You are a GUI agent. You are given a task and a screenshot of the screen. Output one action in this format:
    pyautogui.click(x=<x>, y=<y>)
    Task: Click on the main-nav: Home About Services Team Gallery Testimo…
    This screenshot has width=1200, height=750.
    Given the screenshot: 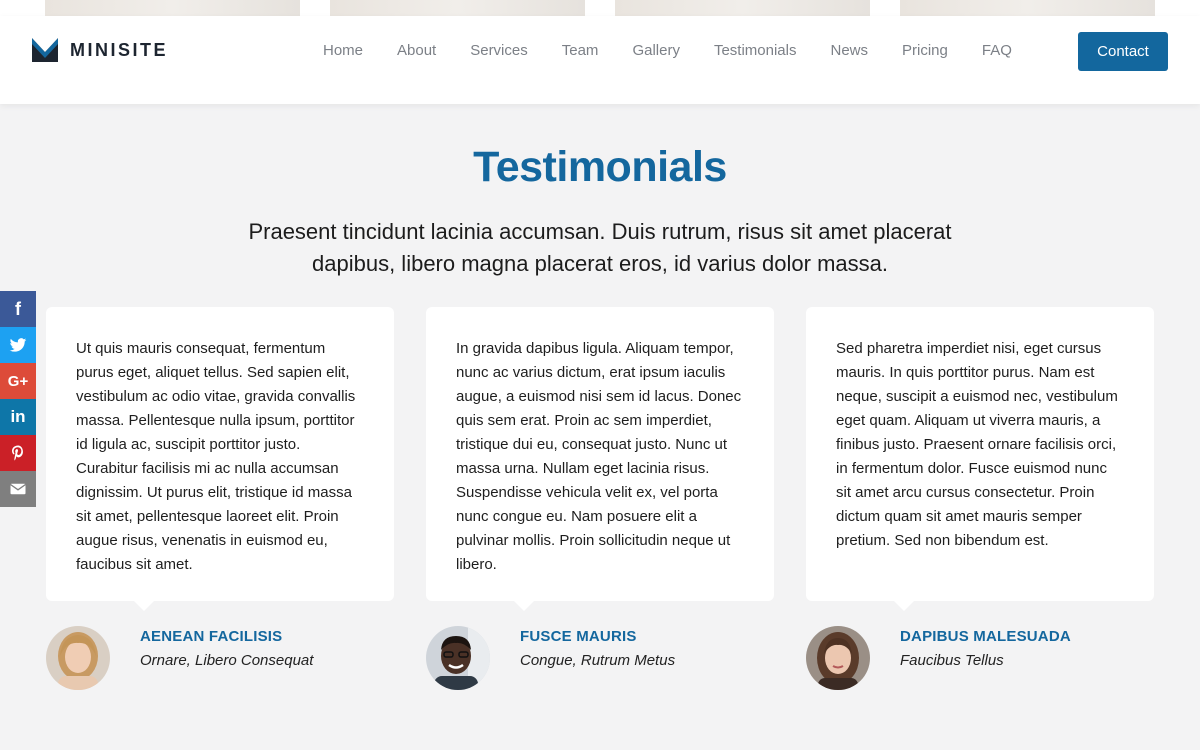 What is the action you would take?
    pyautogui.click(x=667, y=51)
    